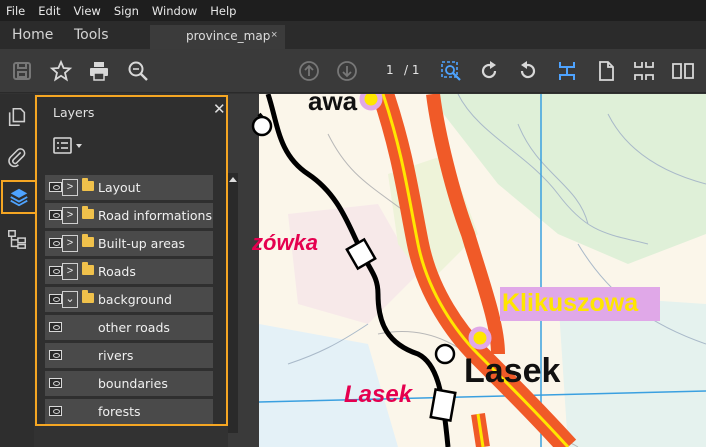 This screenshot has width=706, height=447. I want to click on scroll-pages-icon, so click(644, 71).